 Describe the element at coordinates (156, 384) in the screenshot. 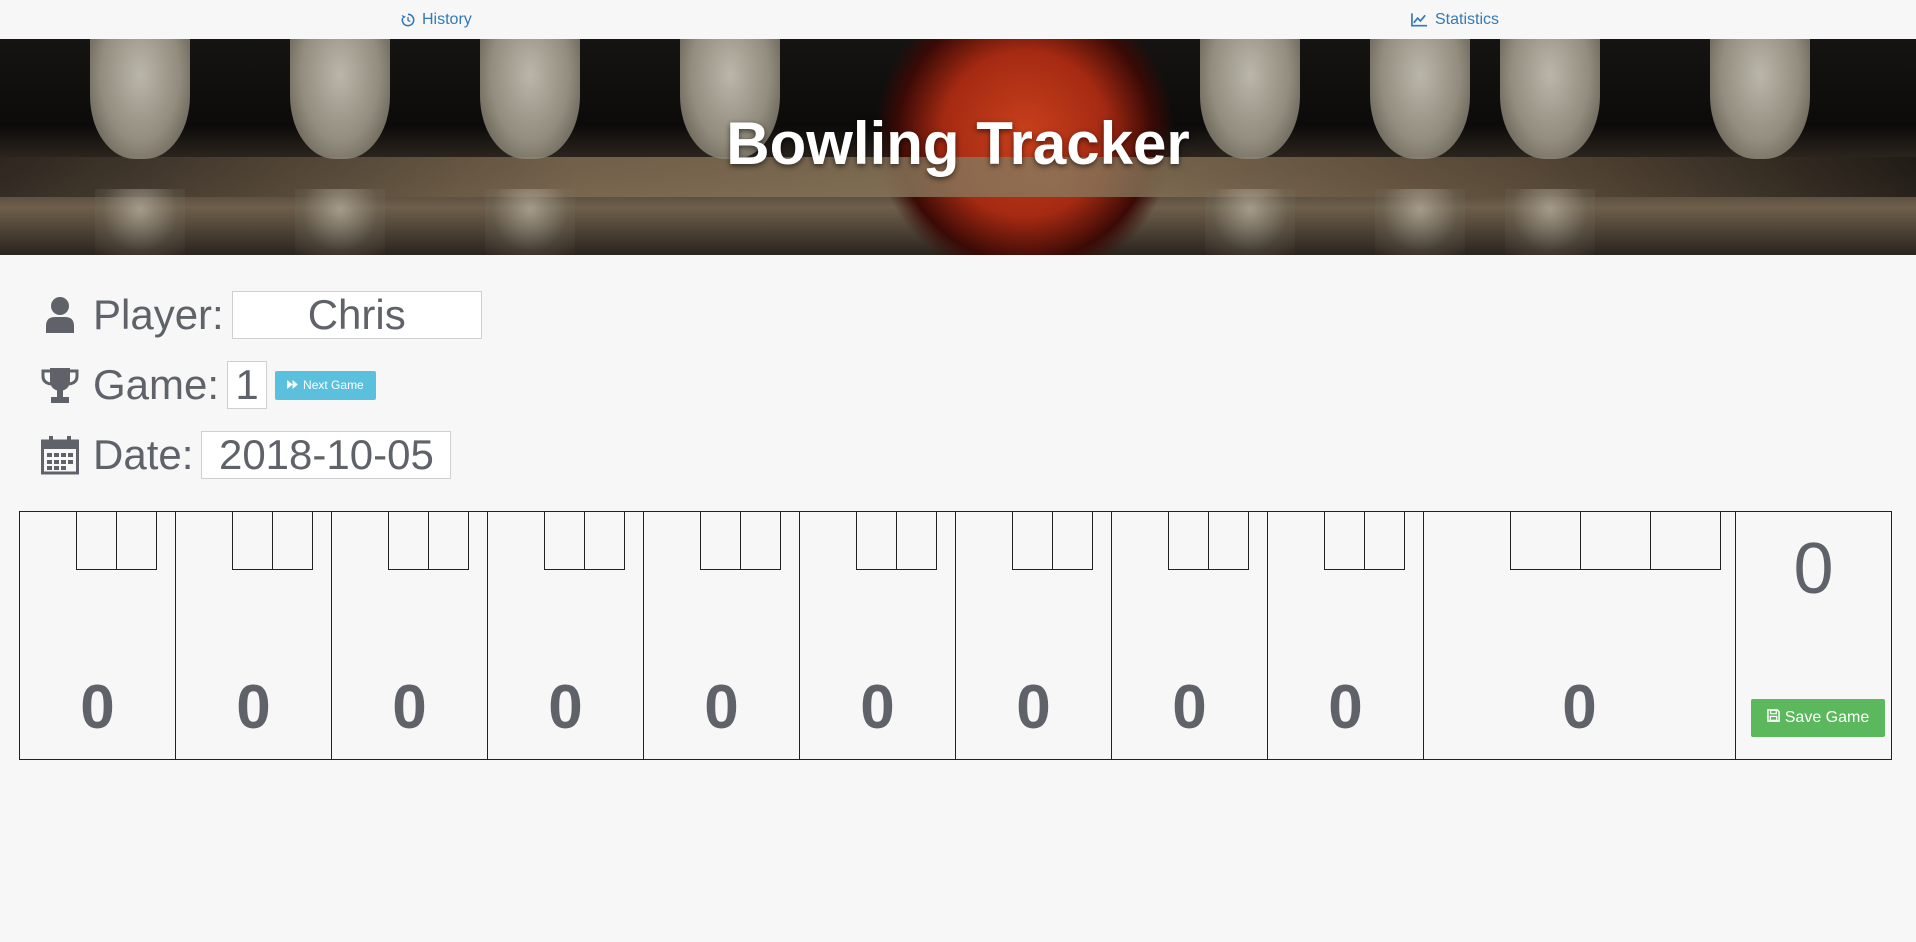

I see `game-label: Game:` at that location.